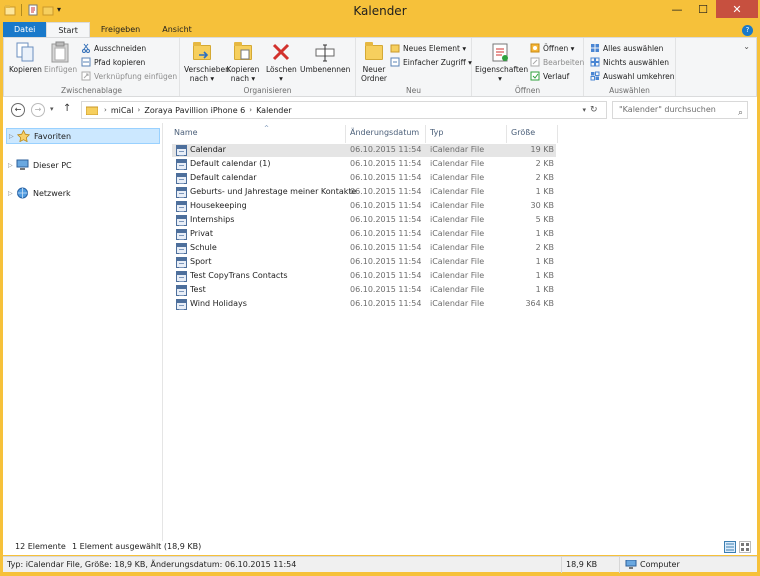 The width and height of the screenshot is (760, 576). I want to click on details-size: 18,9 KB, so click(582, 564).